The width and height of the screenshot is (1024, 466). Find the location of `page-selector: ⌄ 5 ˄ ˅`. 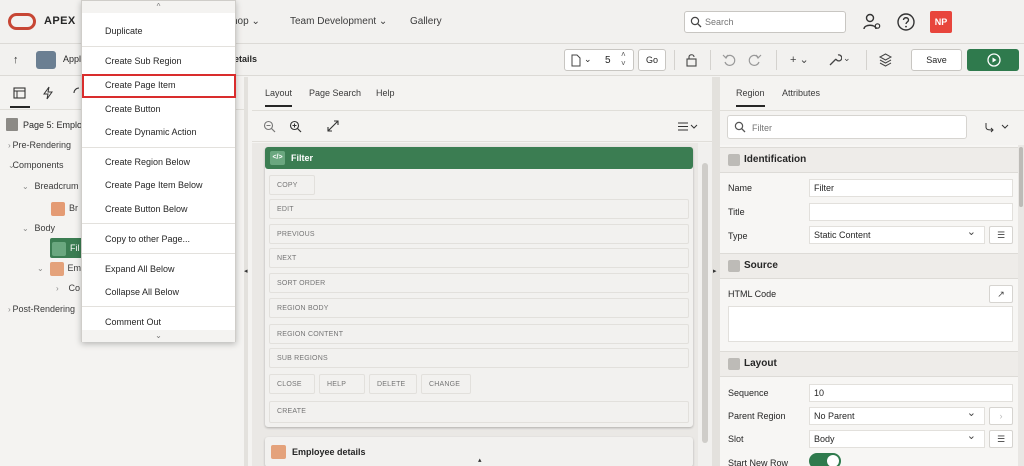

page-selector: ⌄ 5 ˄ ˅ is located at coordinates (599, 60).